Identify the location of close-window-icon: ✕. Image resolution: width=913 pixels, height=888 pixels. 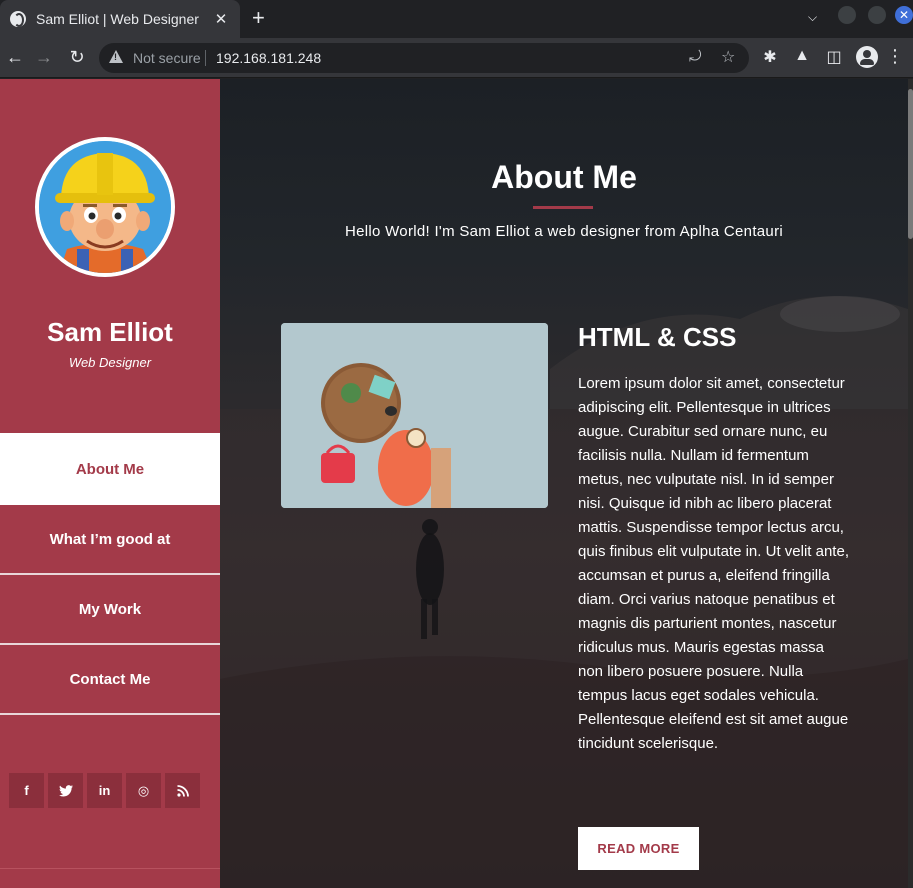
(904, 15).